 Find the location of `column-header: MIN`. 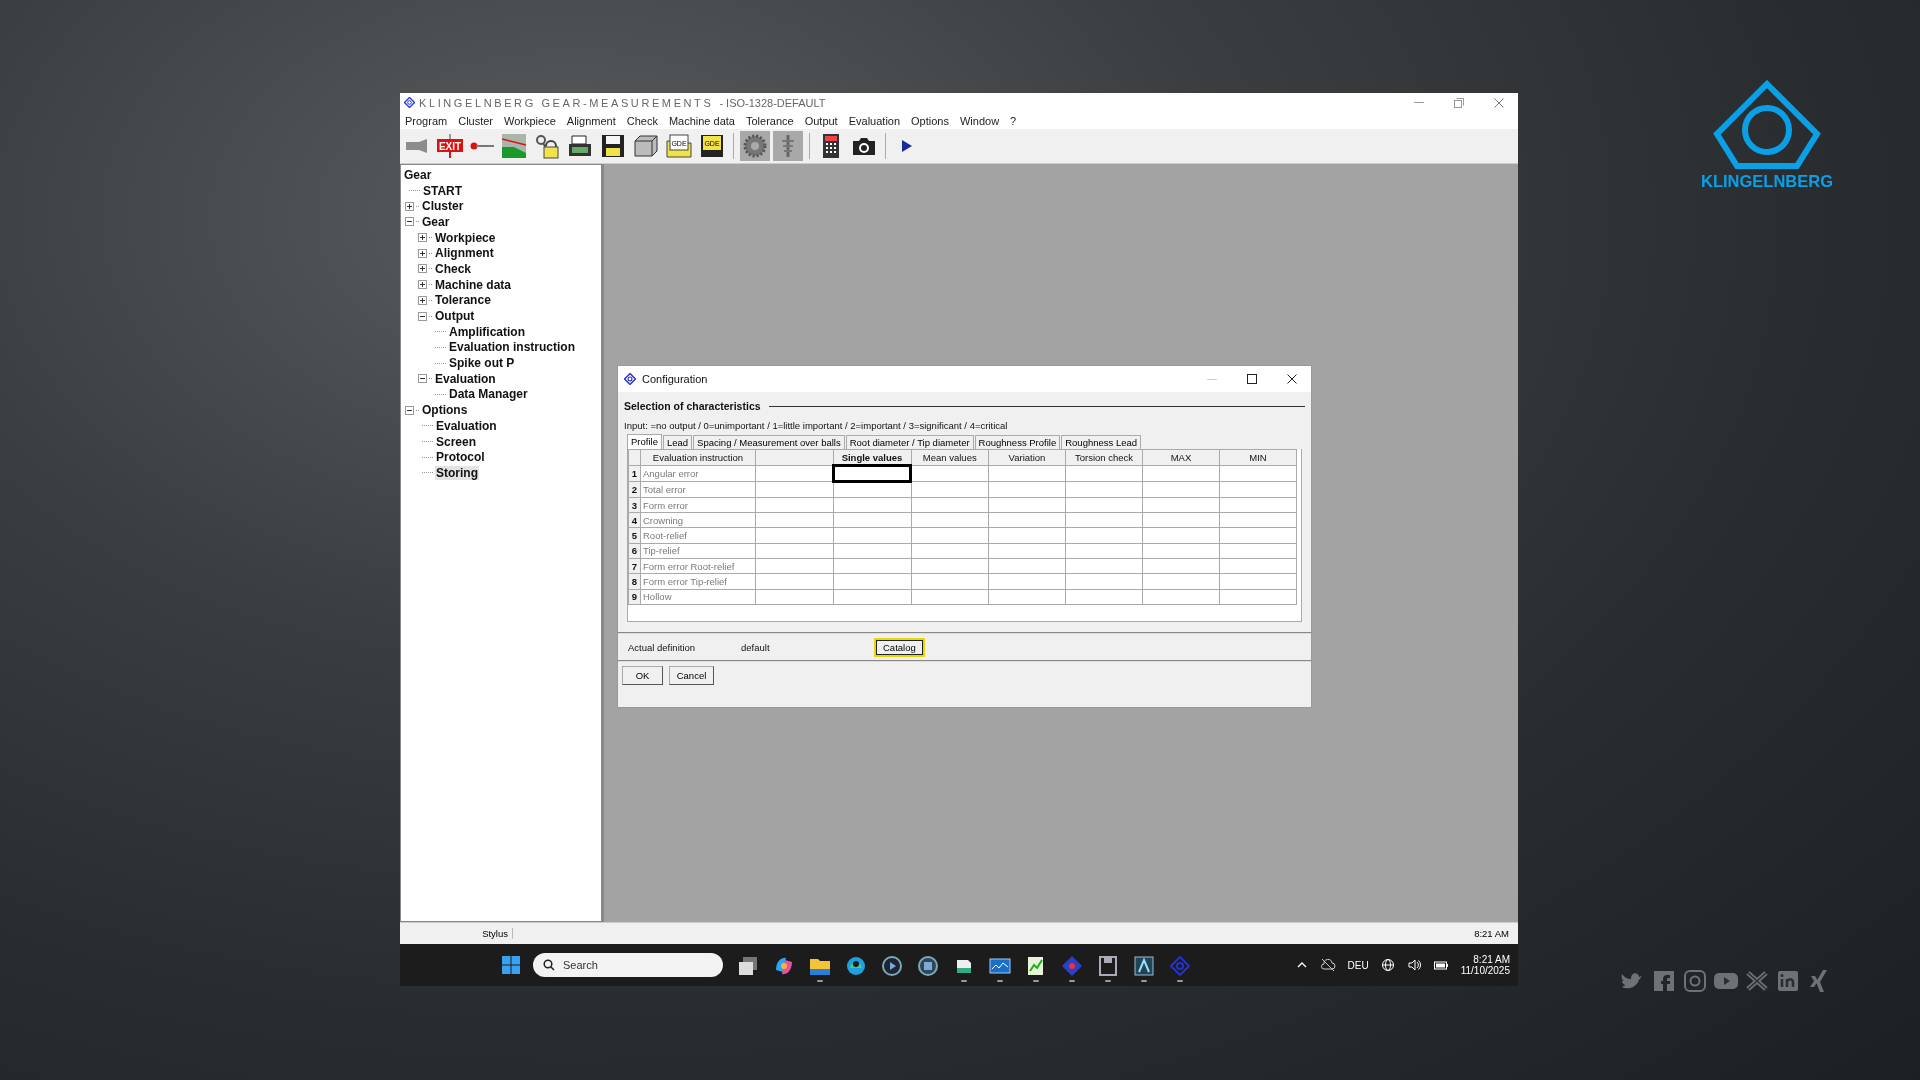

column-header: MIN is located at coordinates (1258, 457).